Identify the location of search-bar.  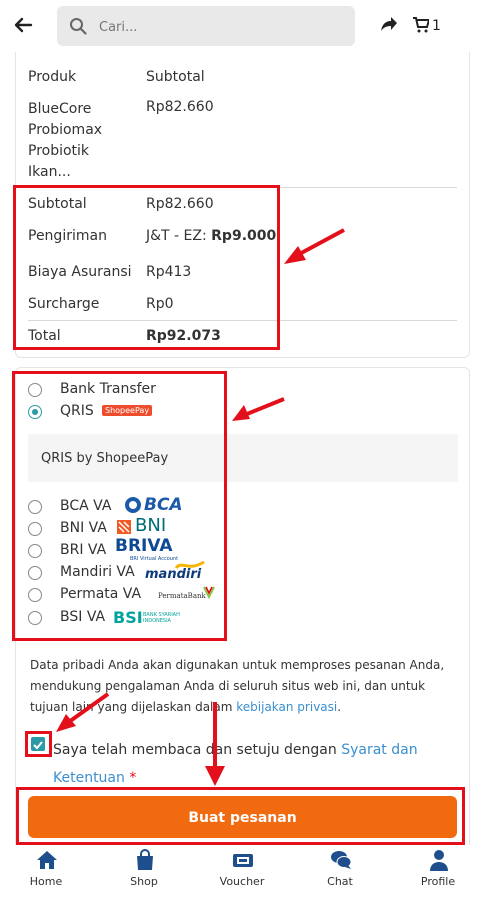
(206, 27).